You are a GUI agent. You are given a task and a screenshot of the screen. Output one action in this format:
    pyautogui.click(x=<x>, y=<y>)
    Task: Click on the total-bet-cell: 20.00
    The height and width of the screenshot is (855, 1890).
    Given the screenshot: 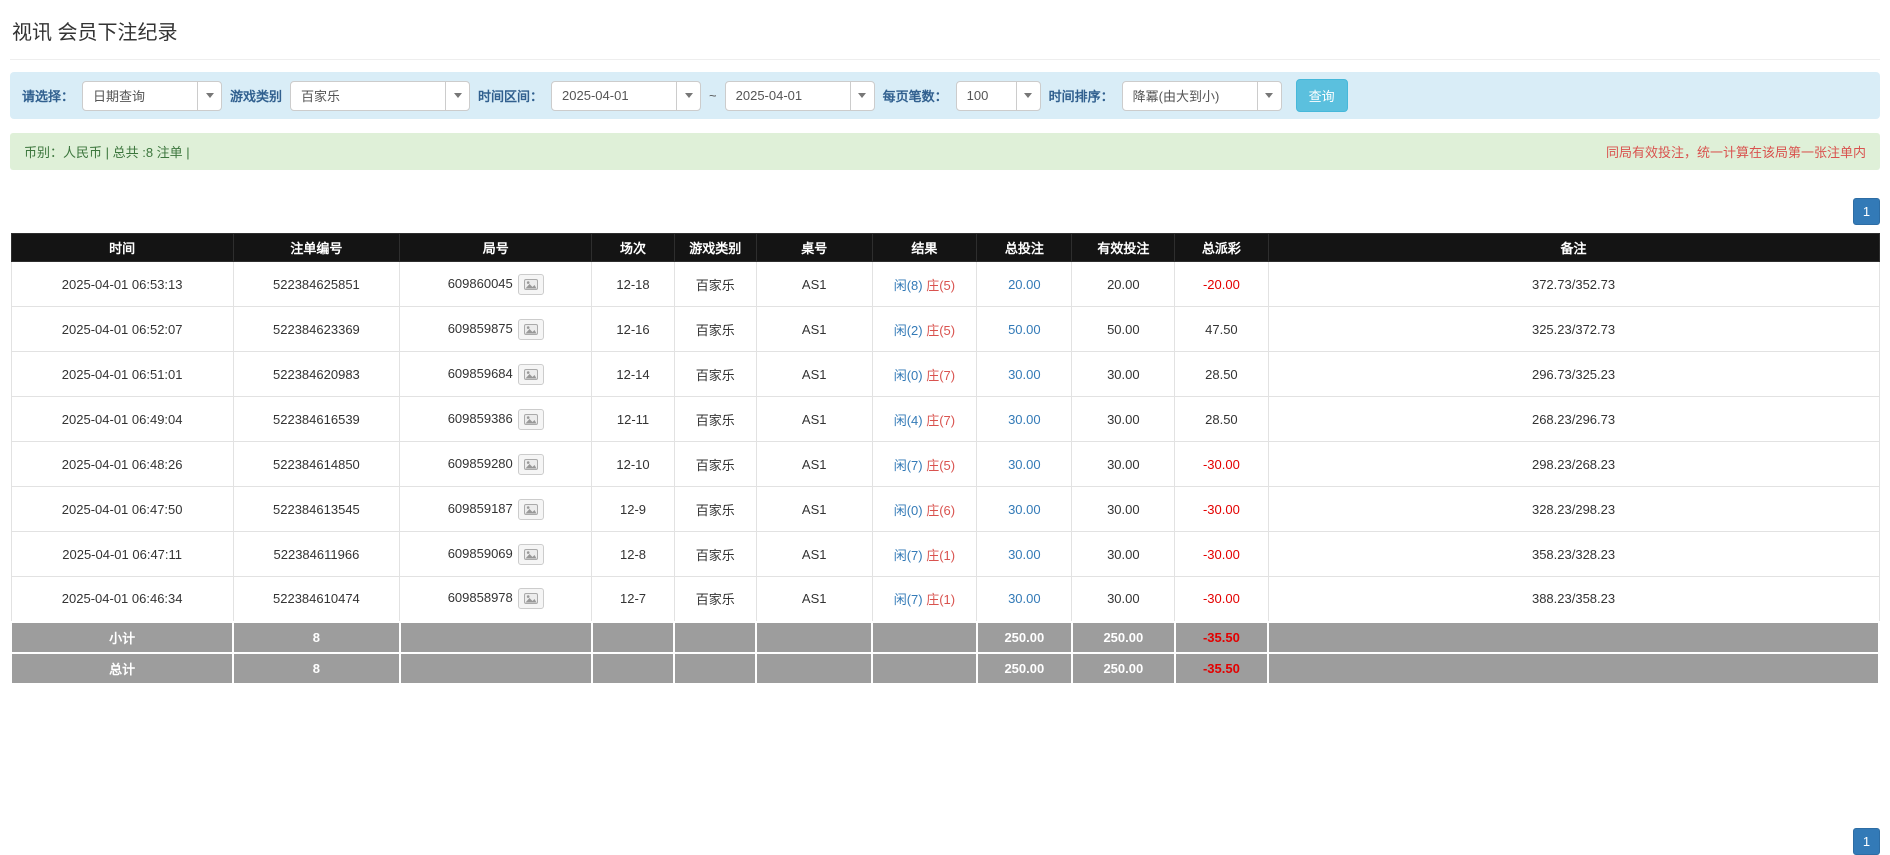 What is the action you would take?
    pyautogui.click(x=1024, y=284)
    